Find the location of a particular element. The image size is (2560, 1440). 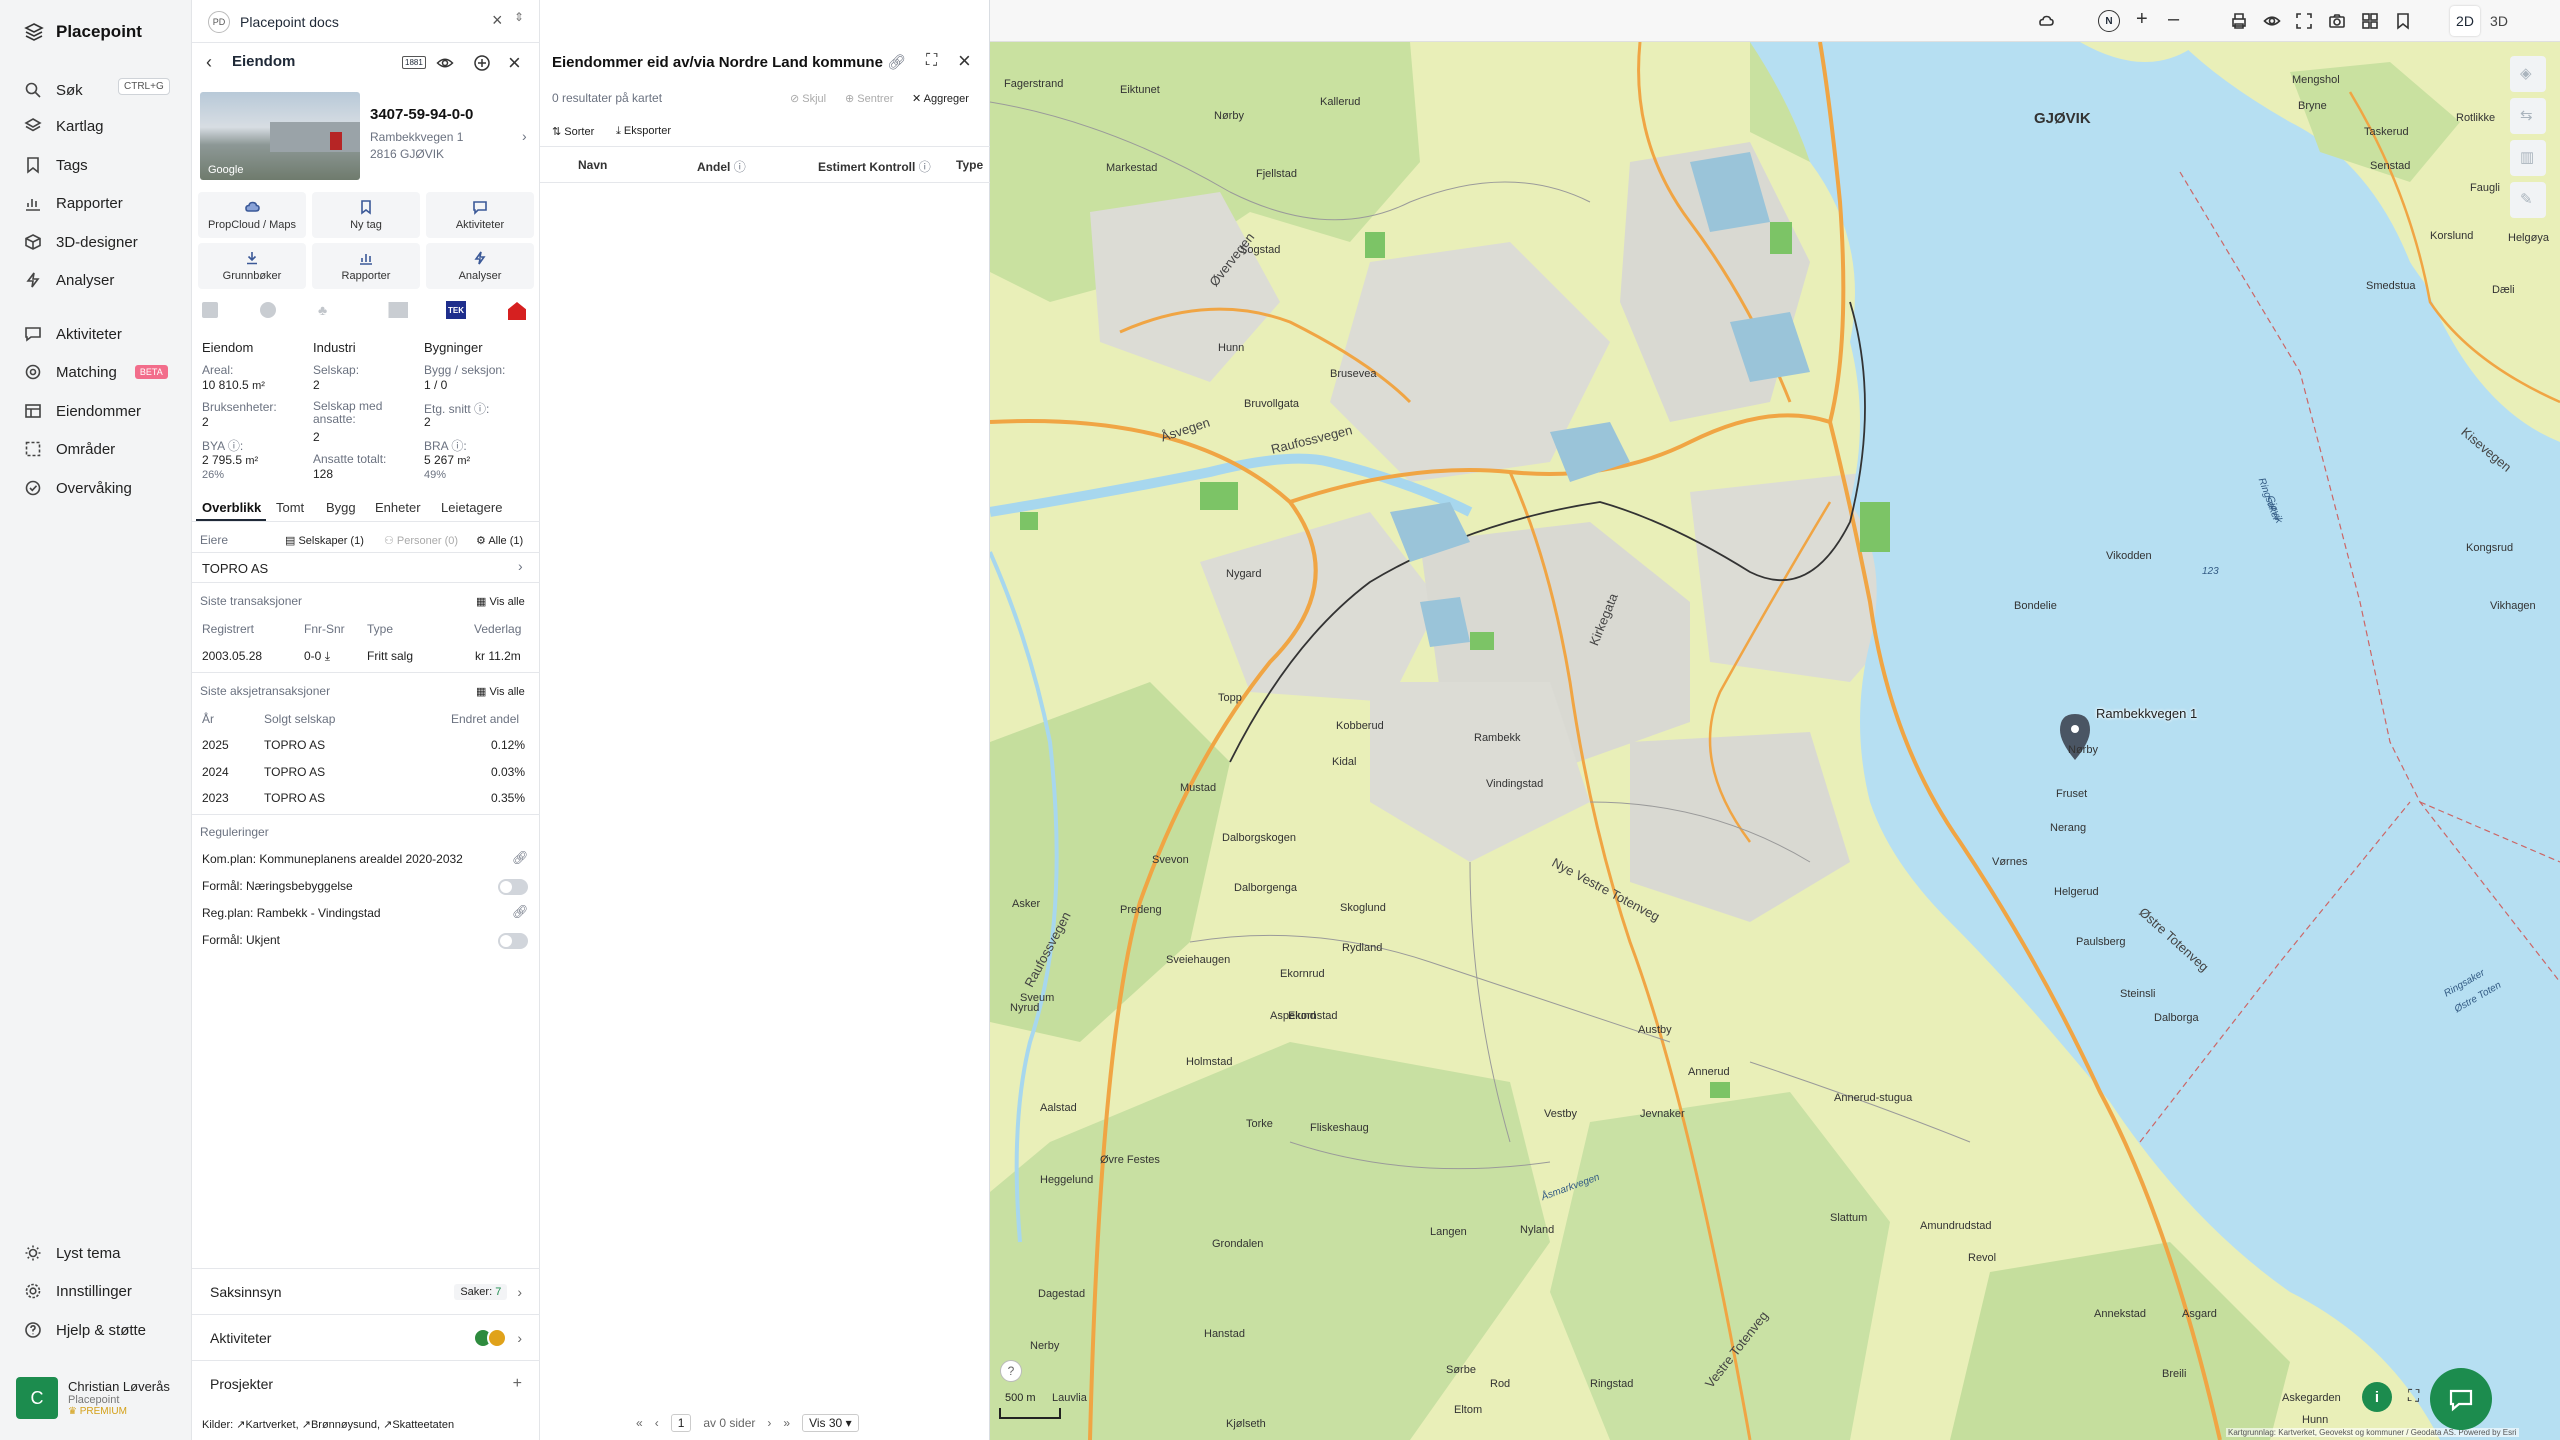

activities-button: Aktiviteter is located at coordinates (480, 215).